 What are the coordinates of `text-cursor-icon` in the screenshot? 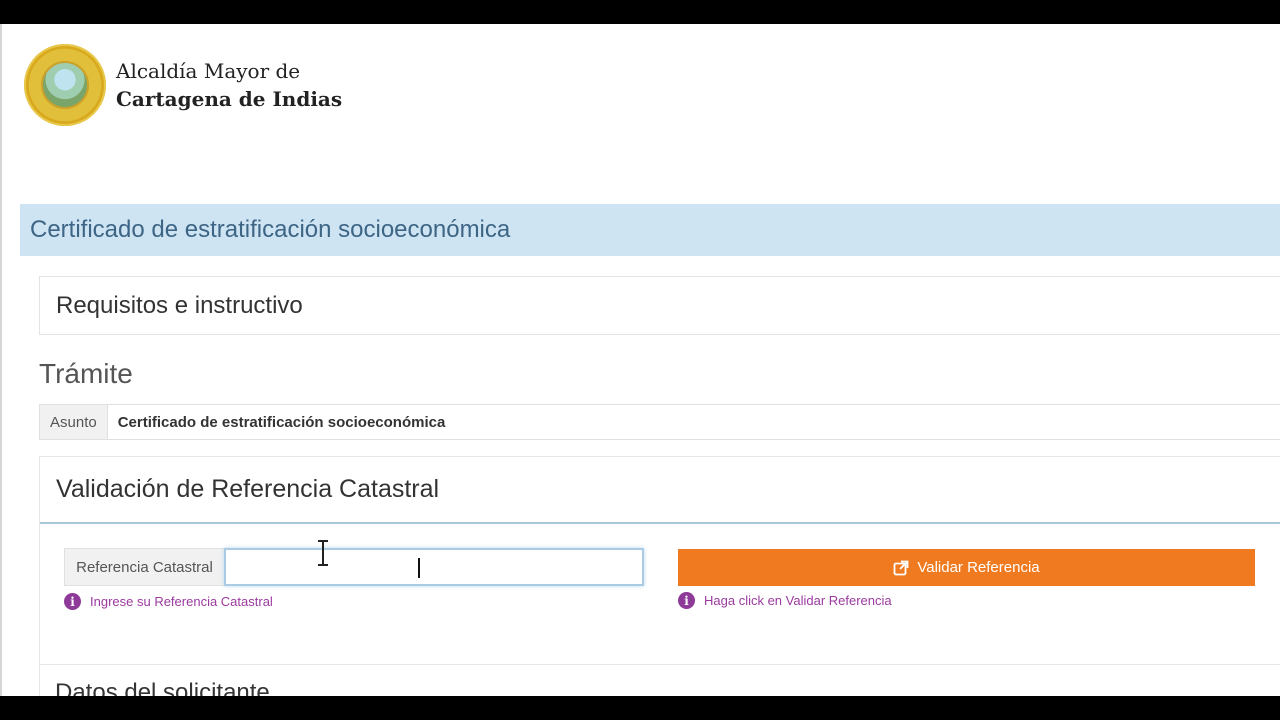 It's located at (323, 553).